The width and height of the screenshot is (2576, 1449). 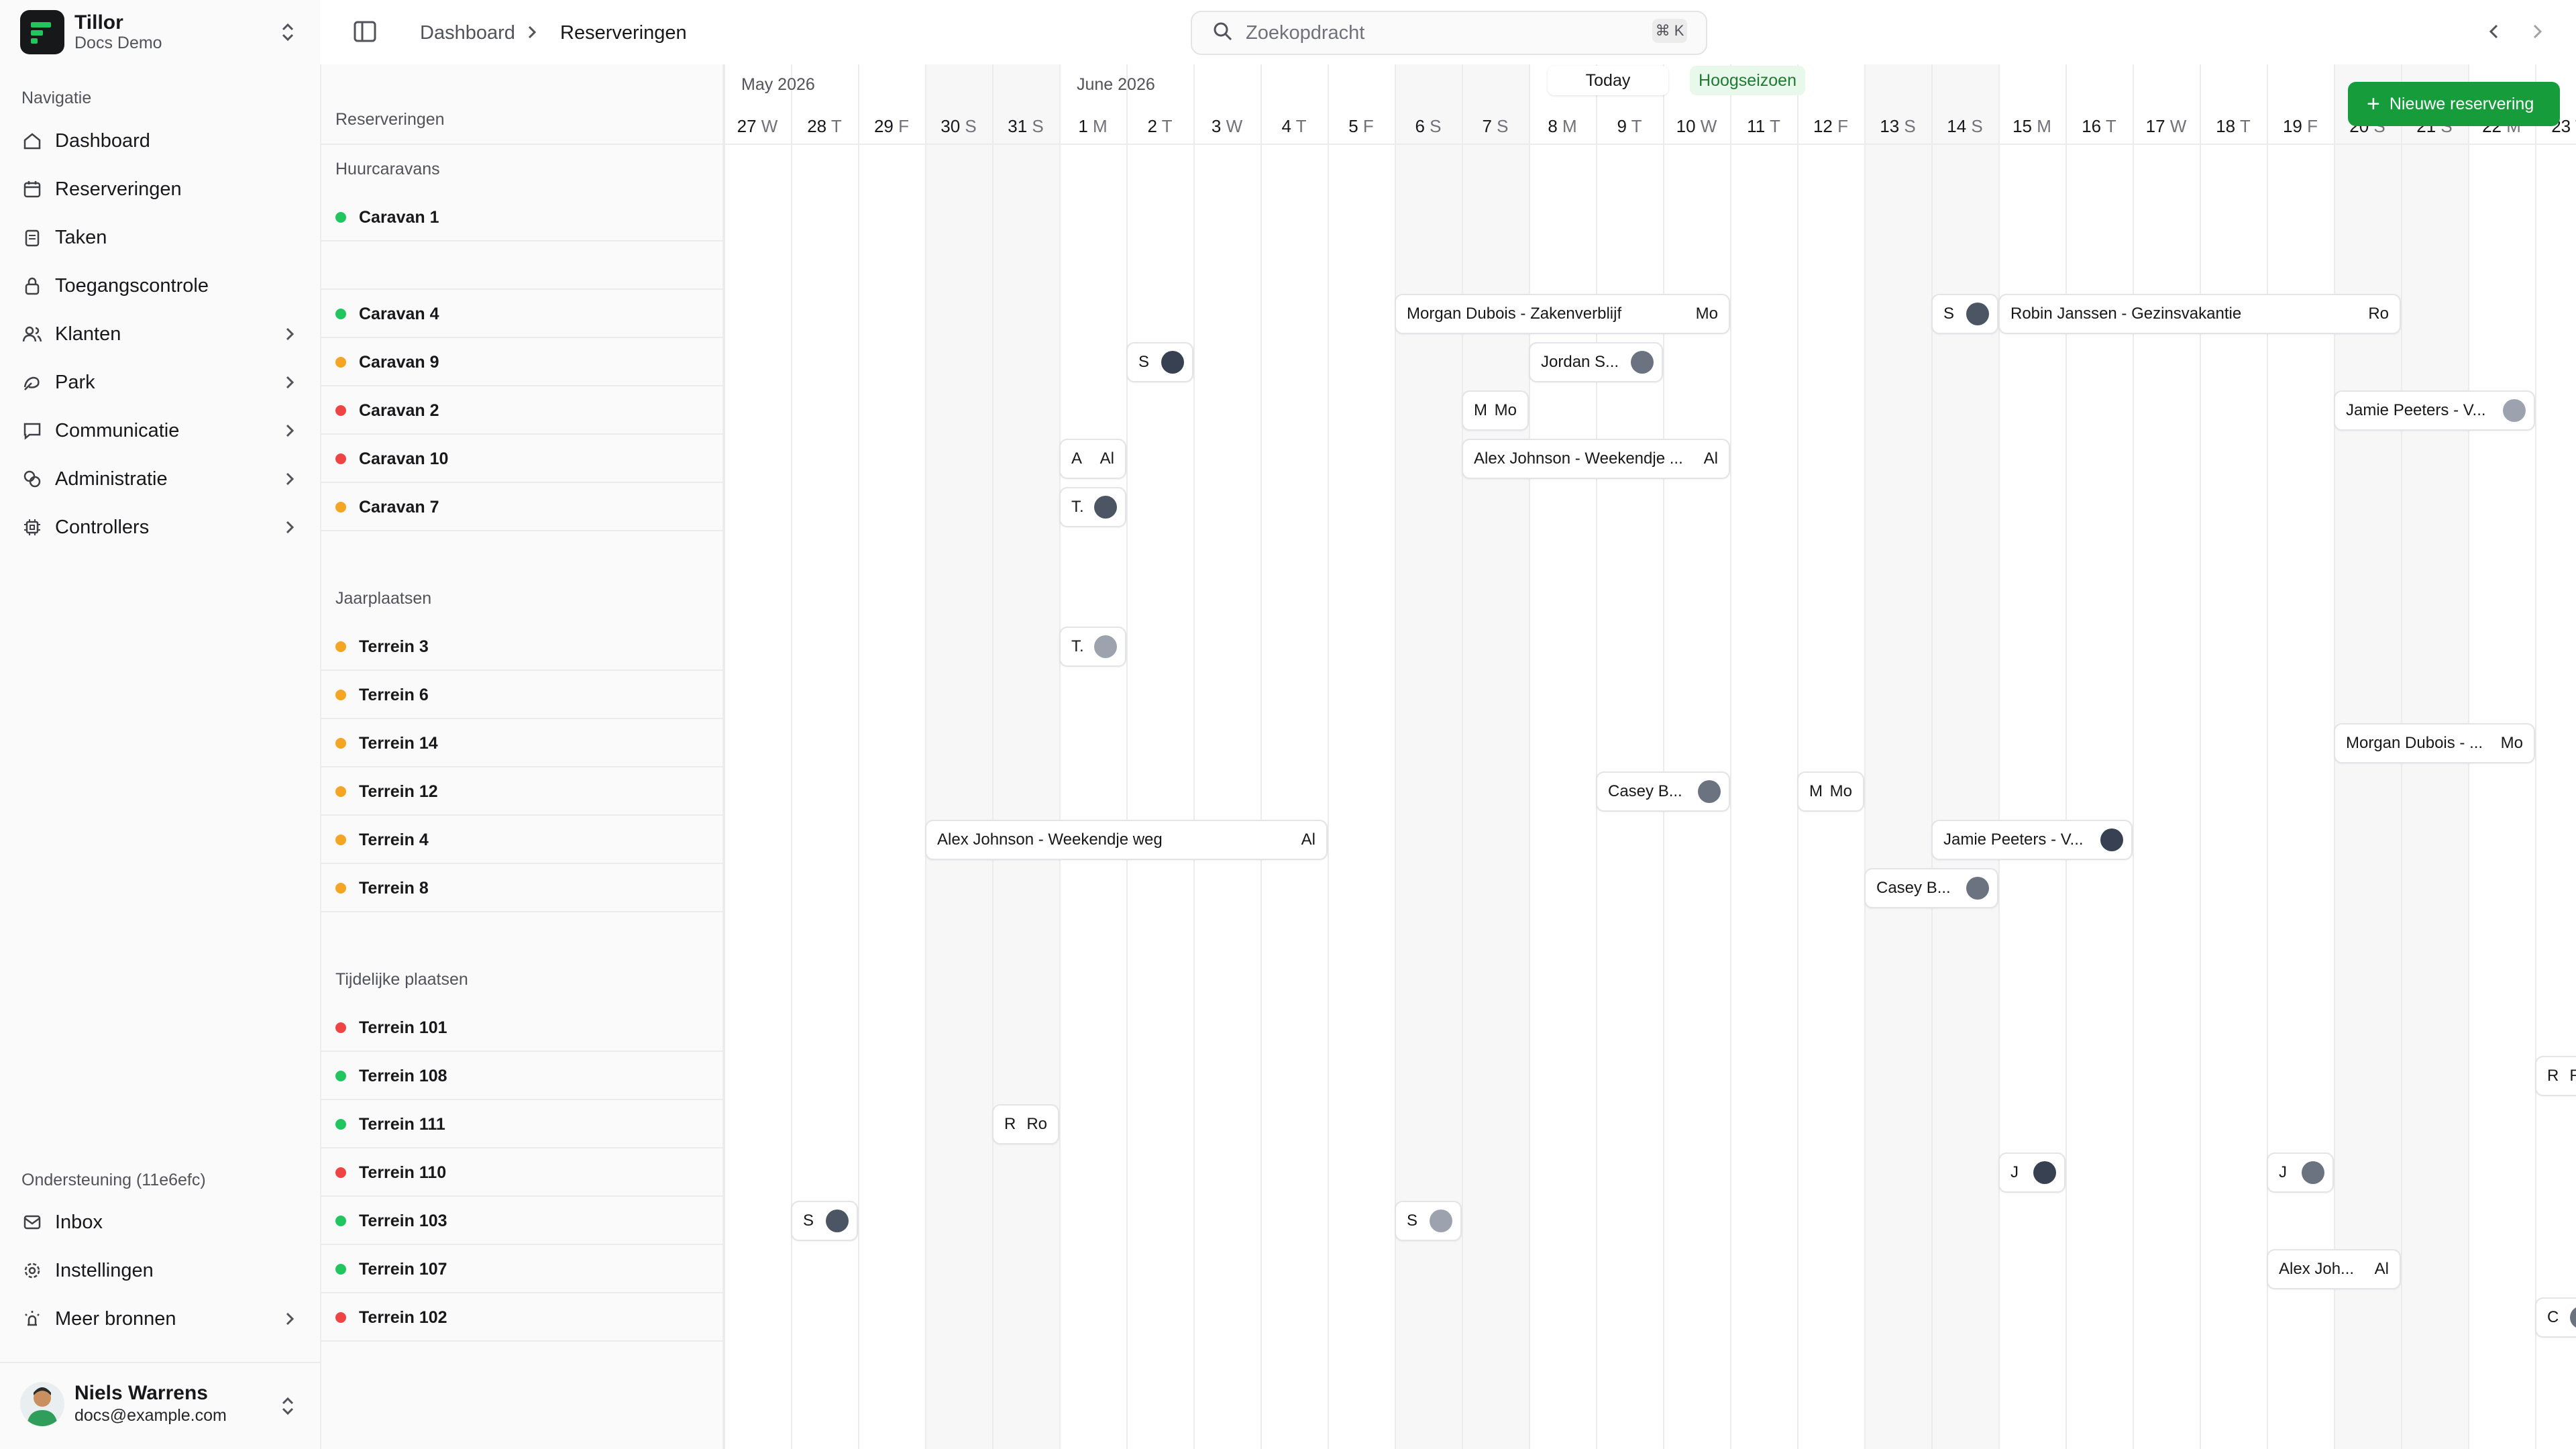 What do you see at coordinates (160, 1270) in the screenshot?
I see `sidebar-item-instellingen: Instellingen` at bounding box center [160, 1270].